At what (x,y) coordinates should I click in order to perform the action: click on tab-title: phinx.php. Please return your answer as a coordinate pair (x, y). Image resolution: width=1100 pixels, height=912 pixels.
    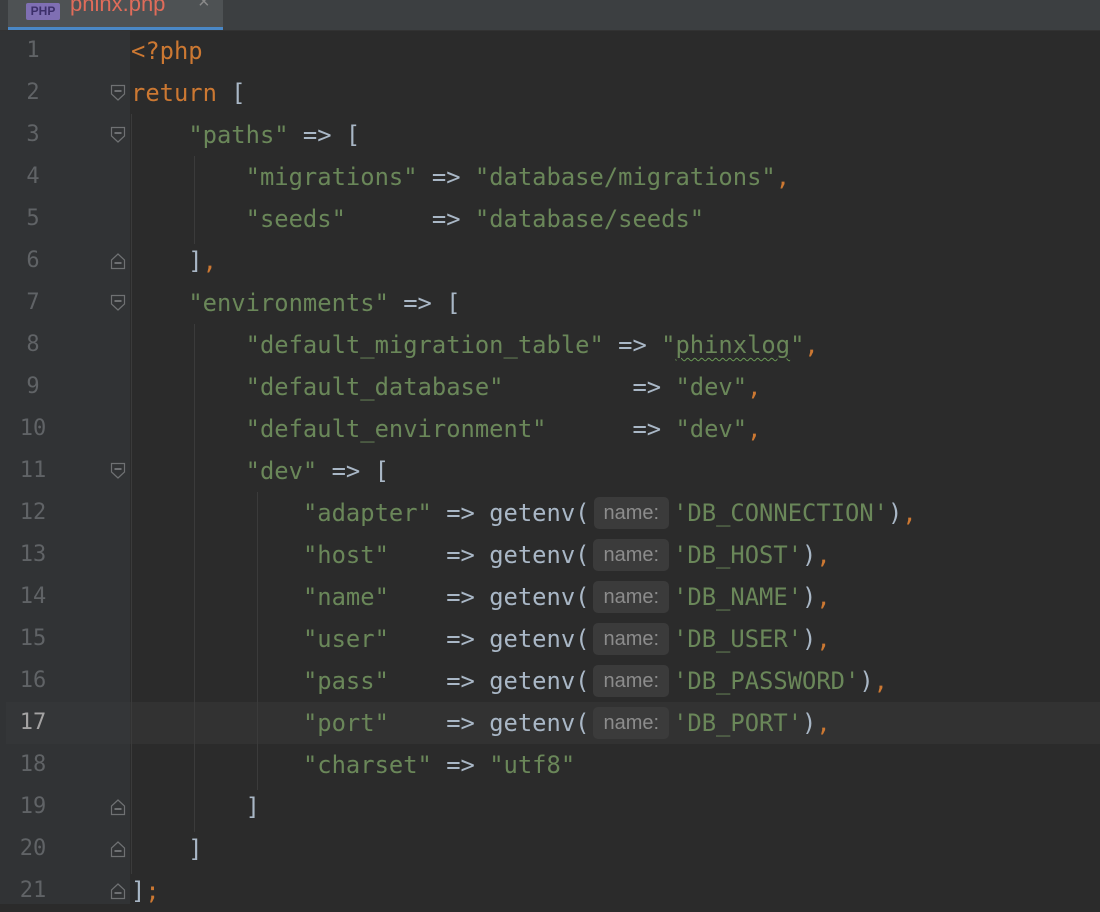
    Looking at the image, I should click on (118, 8).